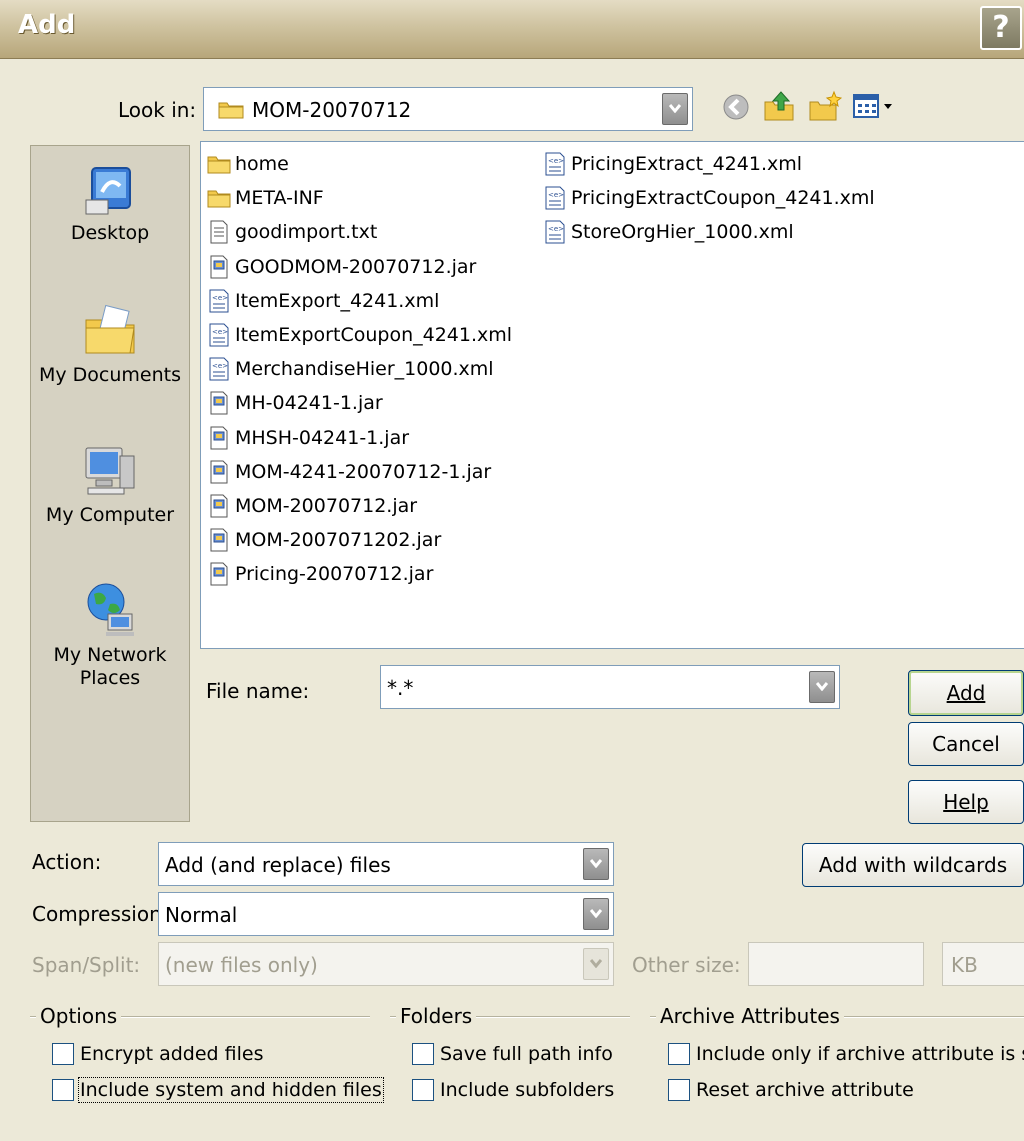  I want to click on up-folder-icon, so click(780, 105).